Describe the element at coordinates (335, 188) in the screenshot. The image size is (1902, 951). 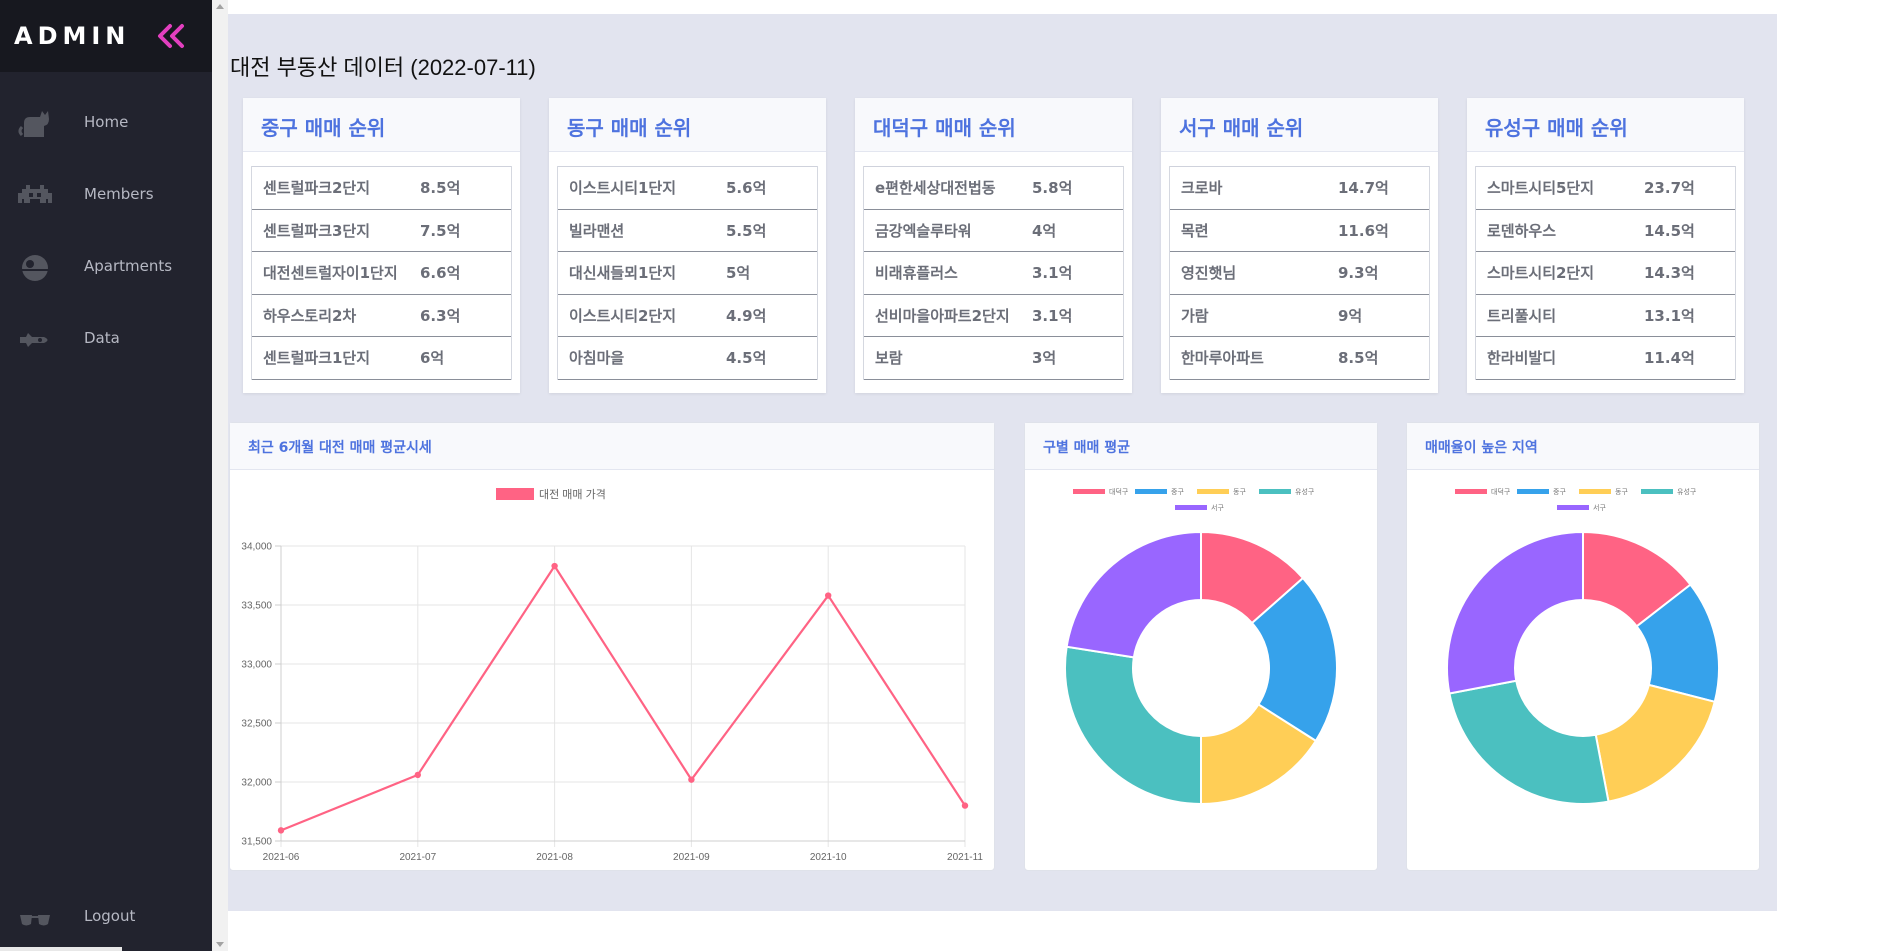
I see `apartment-name: 센트럴파크2단지` at that location.